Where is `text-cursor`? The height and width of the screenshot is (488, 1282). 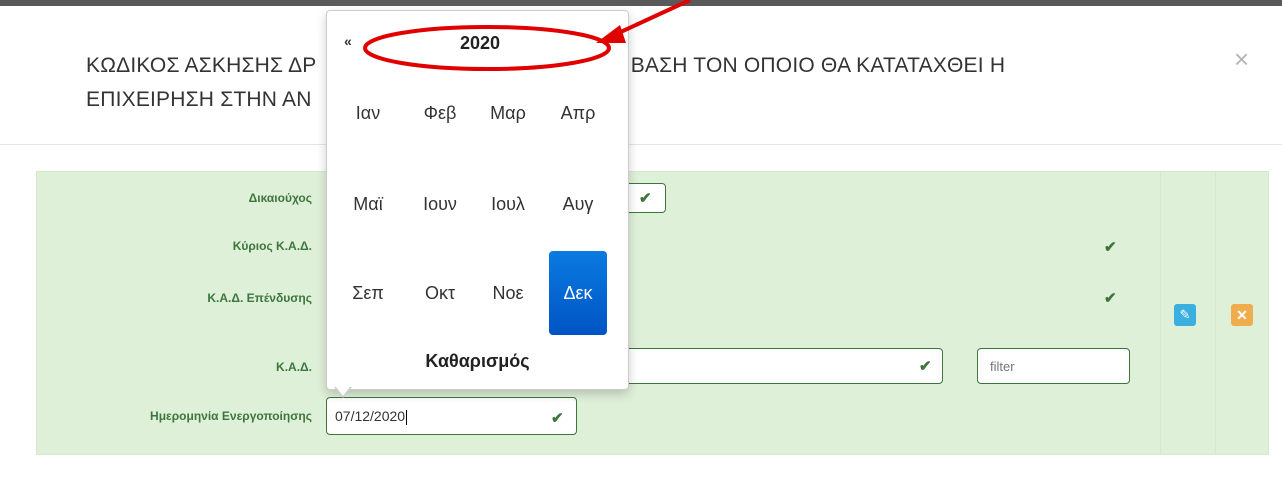
text-cursor is located at coordinates (407, 417).